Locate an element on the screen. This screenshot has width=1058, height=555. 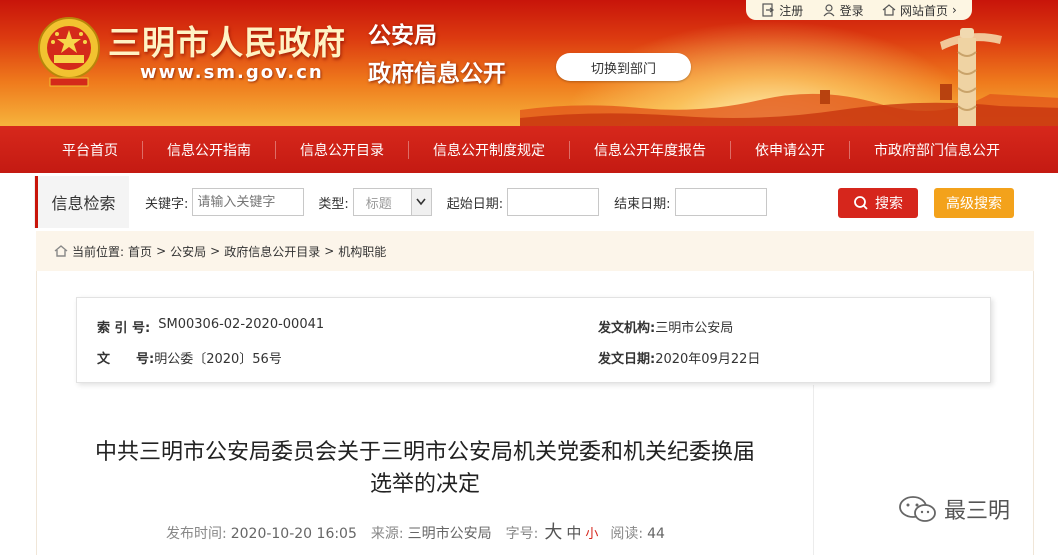
reads-label: 阅读: is located at coordinates (627, 534).